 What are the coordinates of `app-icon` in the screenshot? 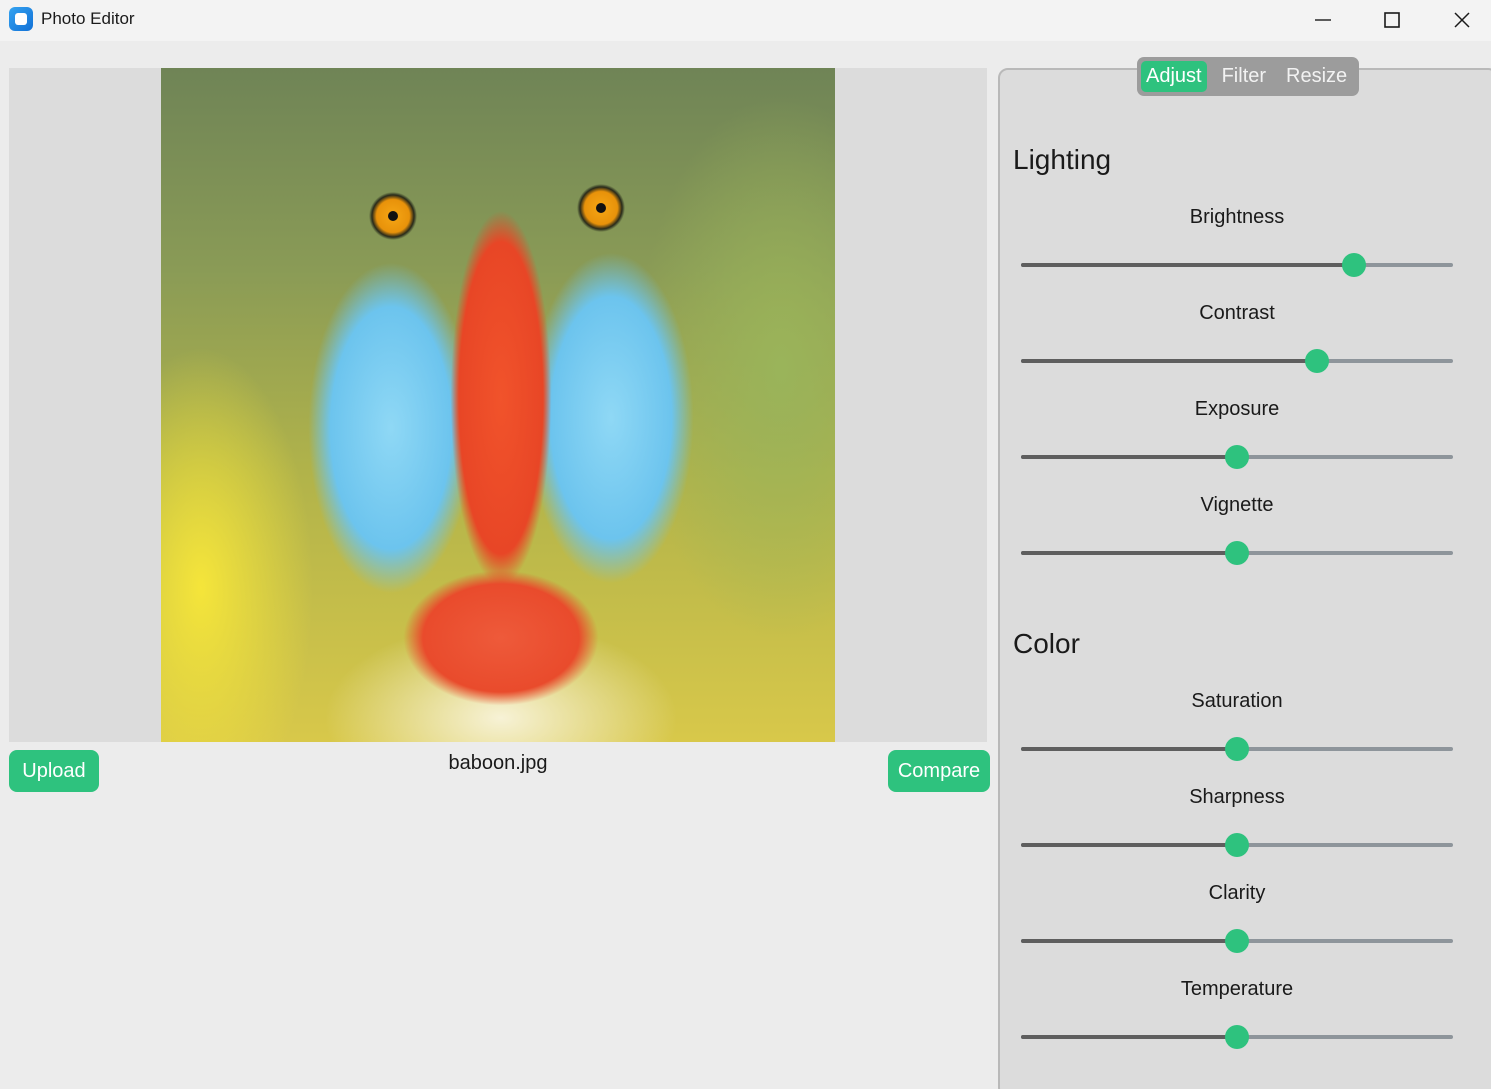 It's located at (21, 19).